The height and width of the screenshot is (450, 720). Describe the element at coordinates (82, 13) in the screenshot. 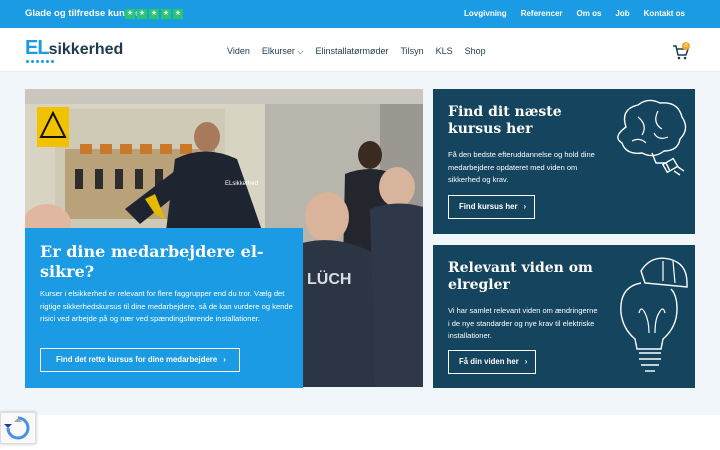

I see `customer-slogan: Glade og tilfredse kunder` at that location.